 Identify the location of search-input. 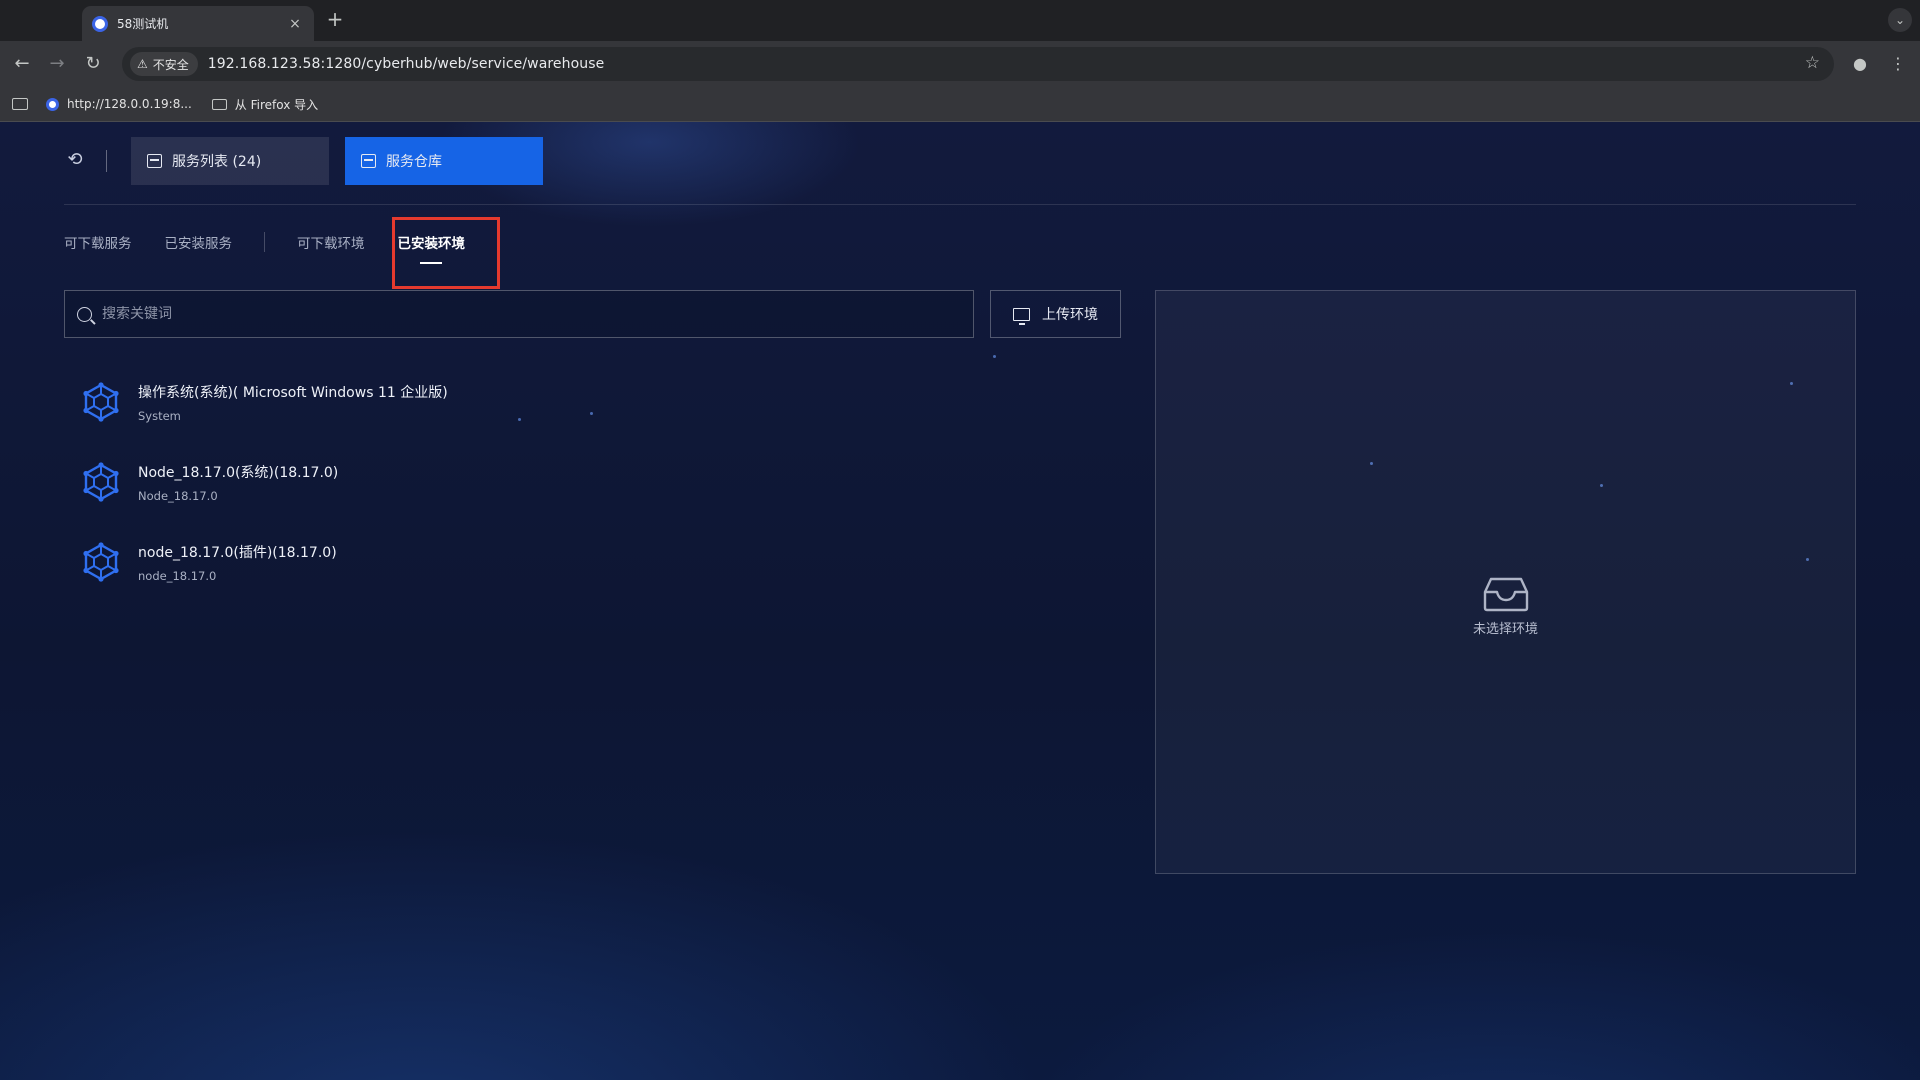
(512, 314).